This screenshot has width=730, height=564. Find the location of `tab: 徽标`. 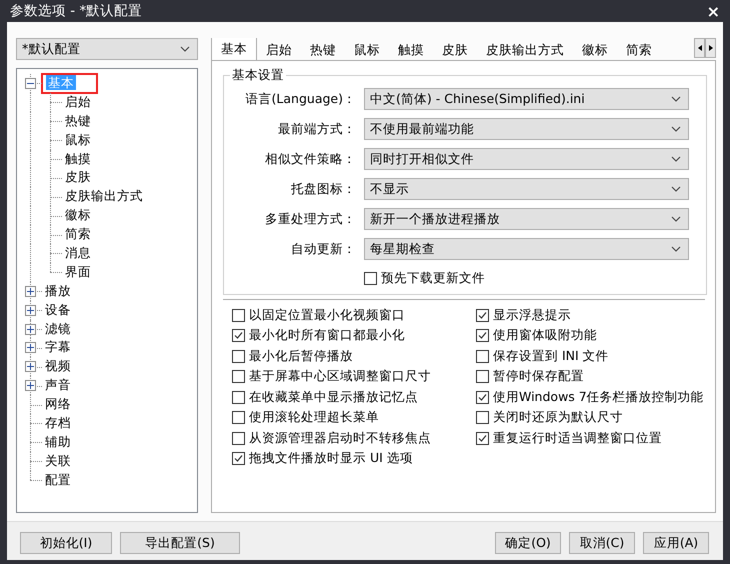

tab: 徽标 is located at coordinates (595, 50).